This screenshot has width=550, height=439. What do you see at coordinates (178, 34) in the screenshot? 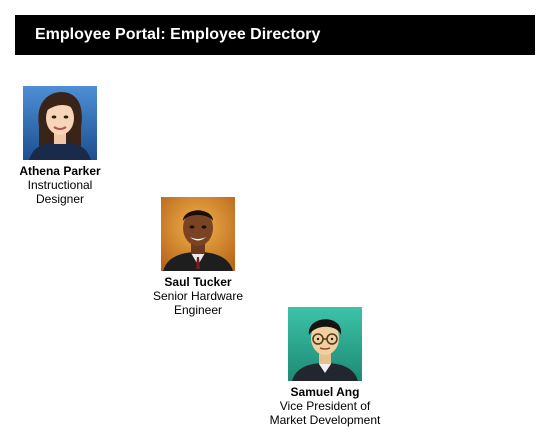
I see `page-title: Employee Portal: Employee Directory` at bounding box center [178, 34].